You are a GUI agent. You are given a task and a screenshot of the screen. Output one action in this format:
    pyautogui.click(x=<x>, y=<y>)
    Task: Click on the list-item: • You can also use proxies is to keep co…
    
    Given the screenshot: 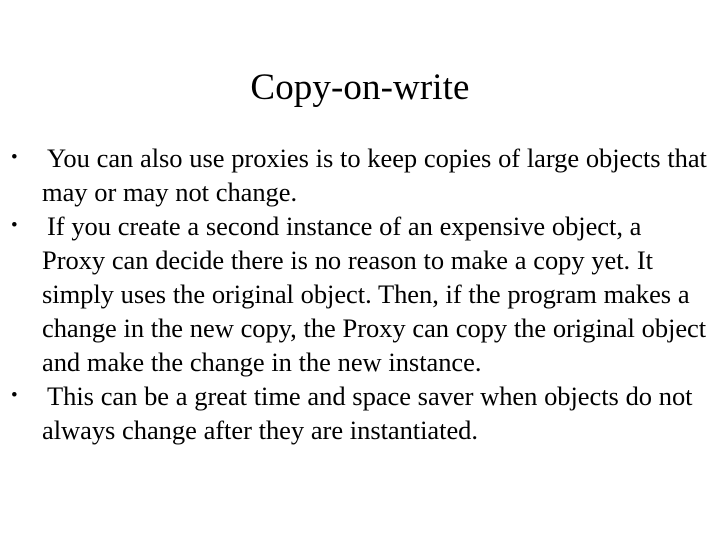 What is the action you would take?
    pyautogui.click(x=359, y=175)
    